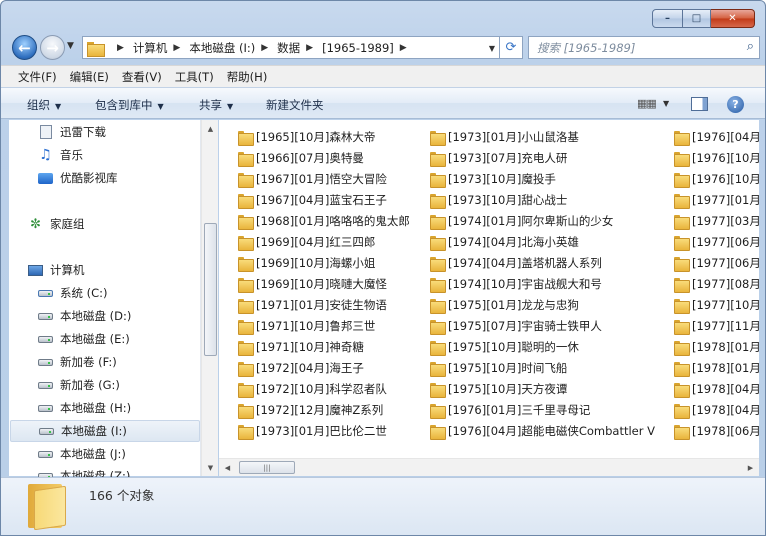 The image size is (766, 536). What do you see at coordinates (132, 362) in the screenshot?
I see `sidebar-item-drive-f: 新加卷 (F:)` at bounding box center [132, 362].